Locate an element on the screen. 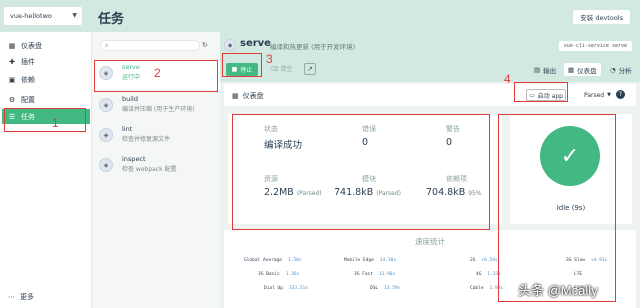 This screenshot has width=640, height=308. page-title: 任务 is located at coordinates (111, 19).